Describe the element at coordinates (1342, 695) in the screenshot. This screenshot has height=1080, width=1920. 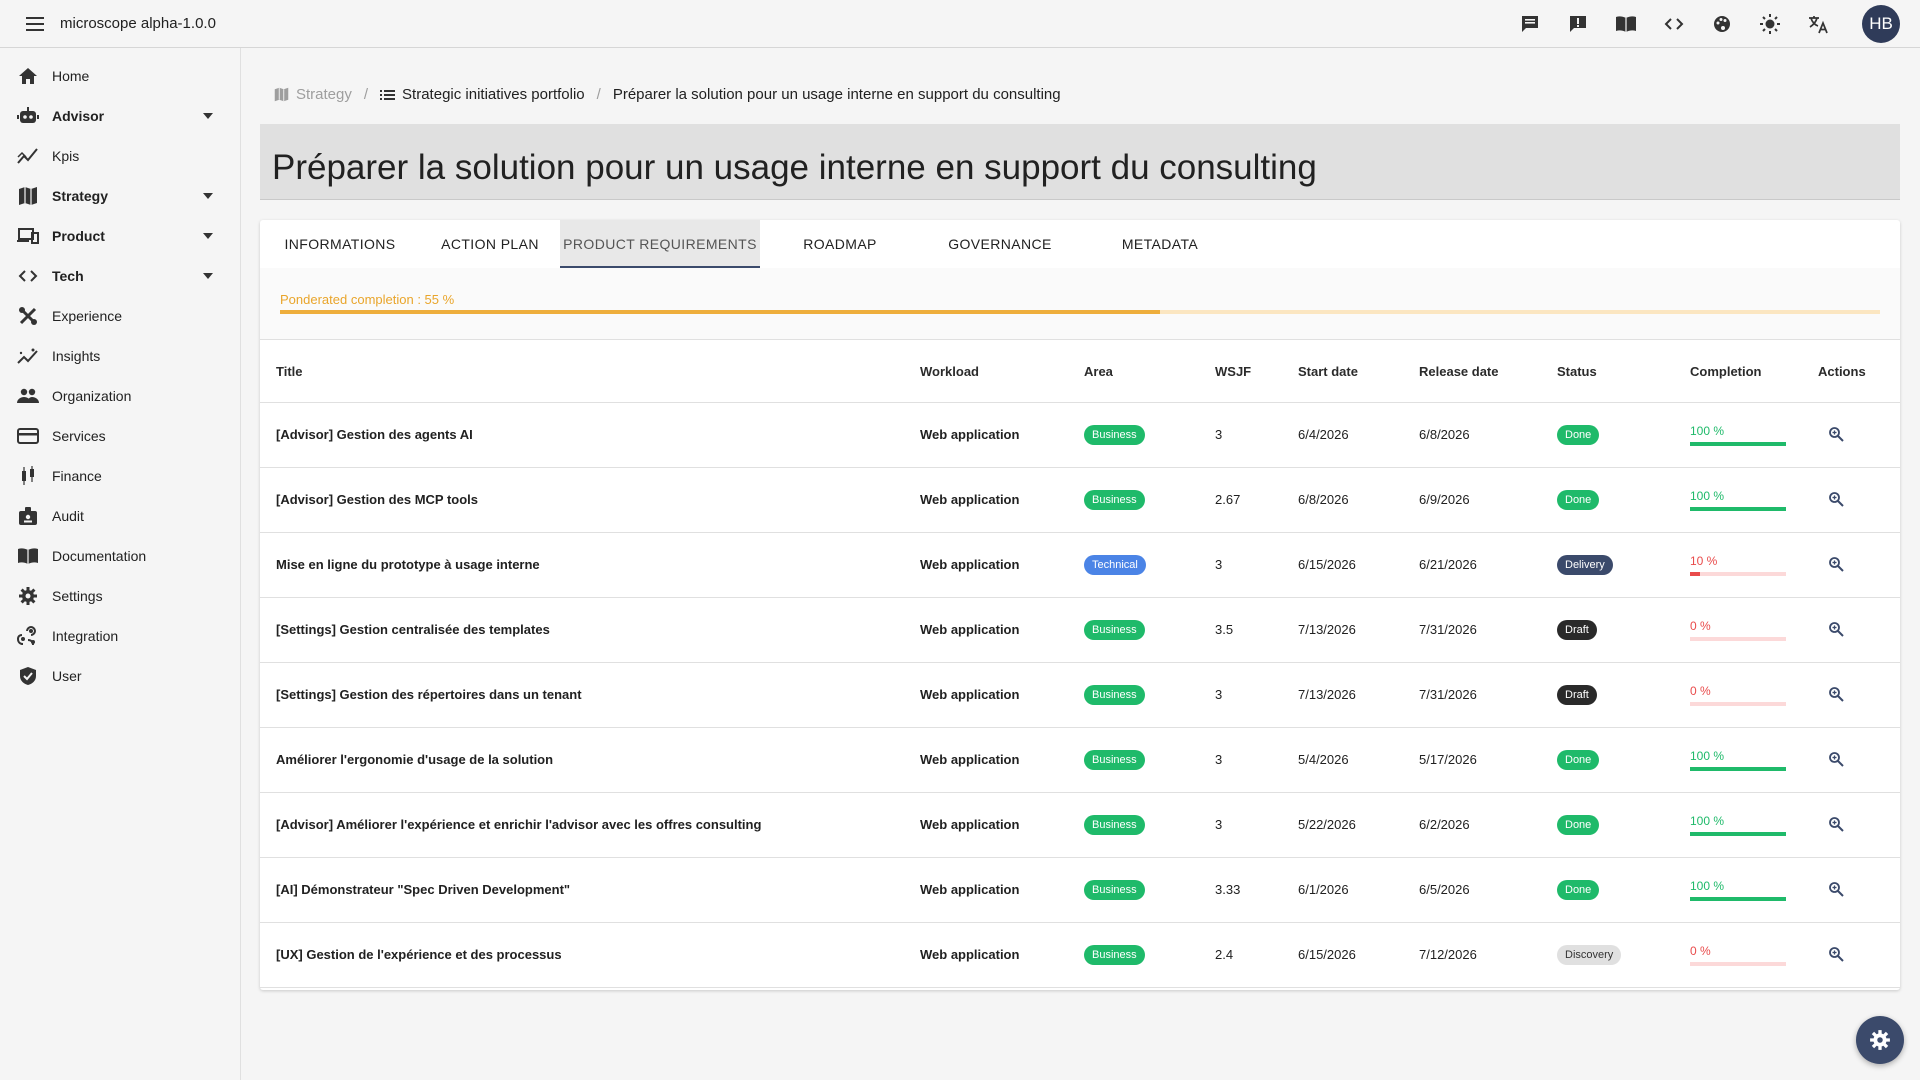
I see `start-date-cell: 7/13/2026` at that location.